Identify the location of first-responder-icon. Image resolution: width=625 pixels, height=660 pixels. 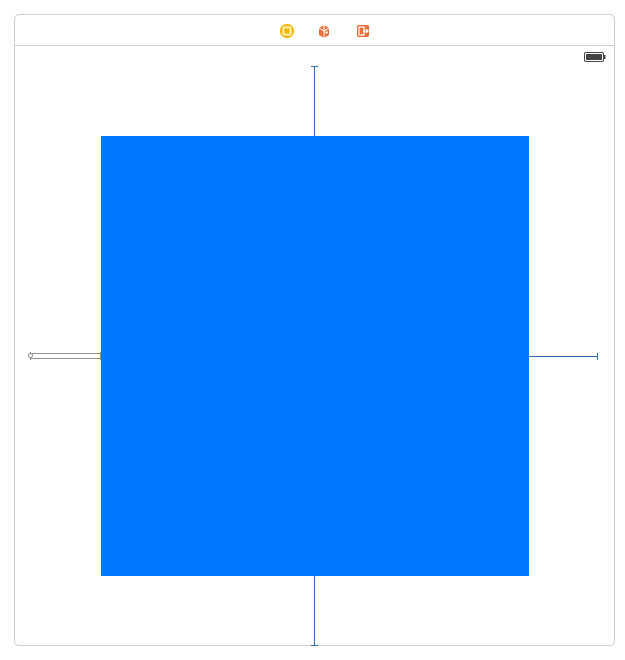
(324, 31).